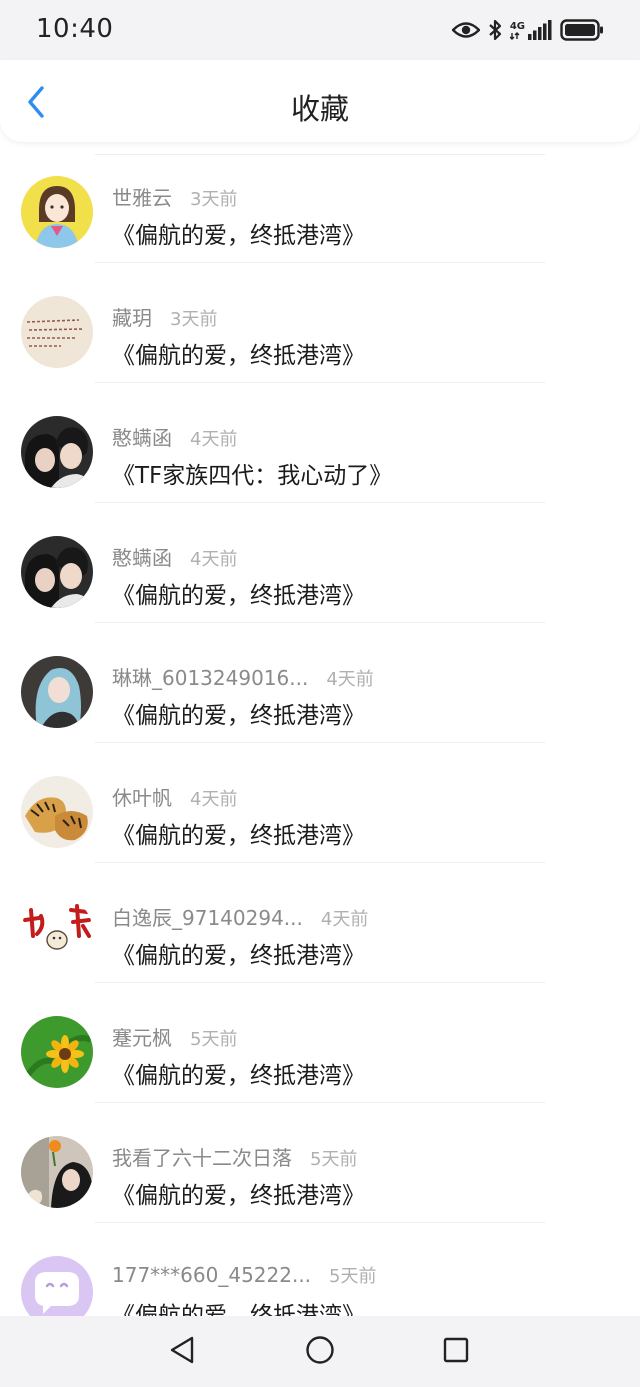  I want to click on list-item: 憨螨函 4天前 《TF家族四代：我心动了》, so click(320, 442).